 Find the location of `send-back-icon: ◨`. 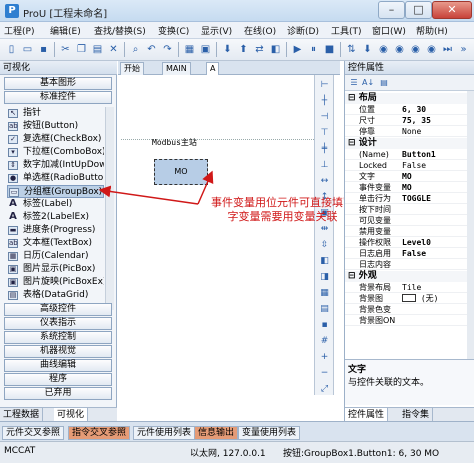

send-back-icon: ◨ is located at coordinates (324, 277).